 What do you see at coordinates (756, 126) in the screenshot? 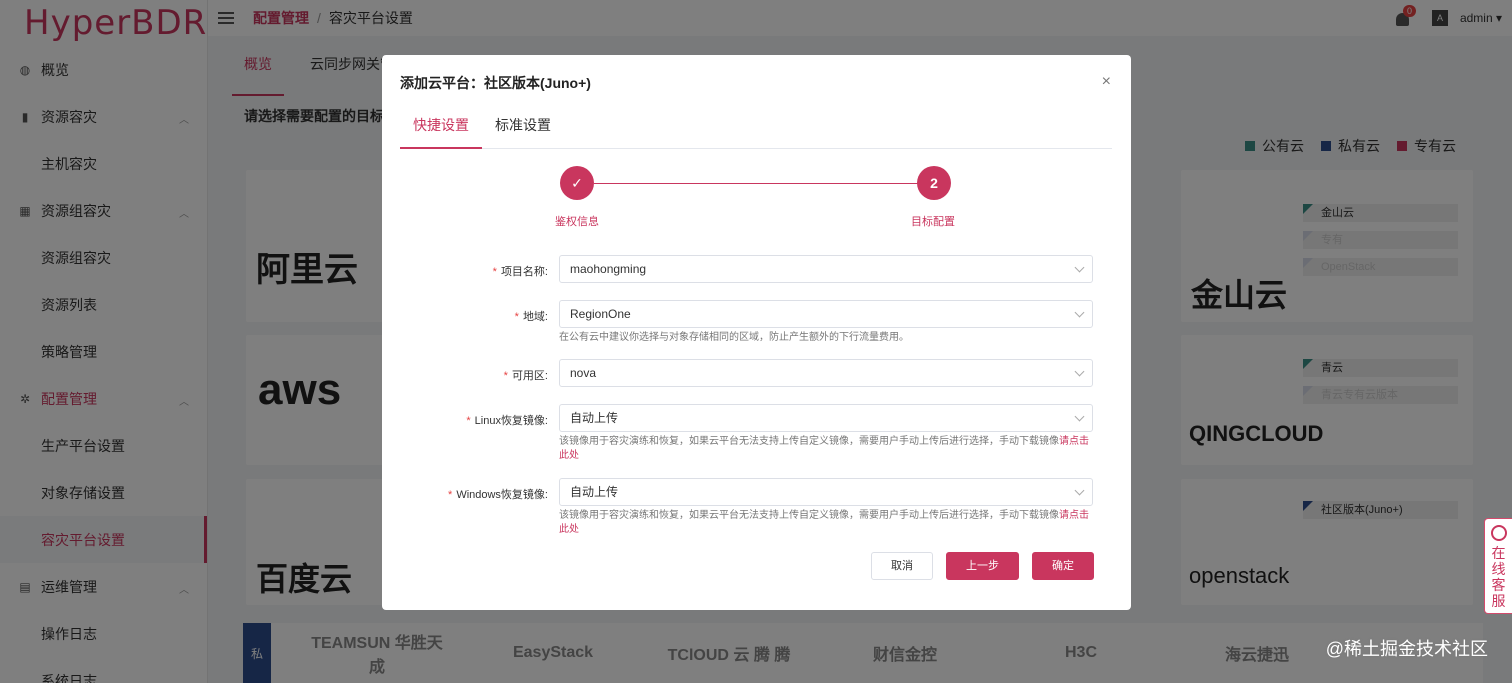
I see `dialog-tabs: 快捷设置 标准设置` at bounding box center [756, 126].